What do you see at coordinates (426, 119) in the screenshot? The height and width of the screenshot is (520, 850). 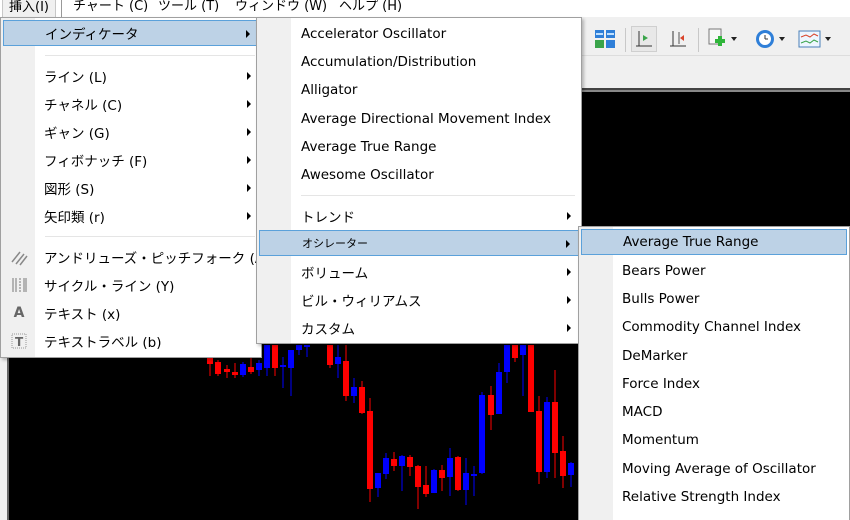 I see `menu-item-label: Average Directional Movement Index` at bounding box center [426, 119].